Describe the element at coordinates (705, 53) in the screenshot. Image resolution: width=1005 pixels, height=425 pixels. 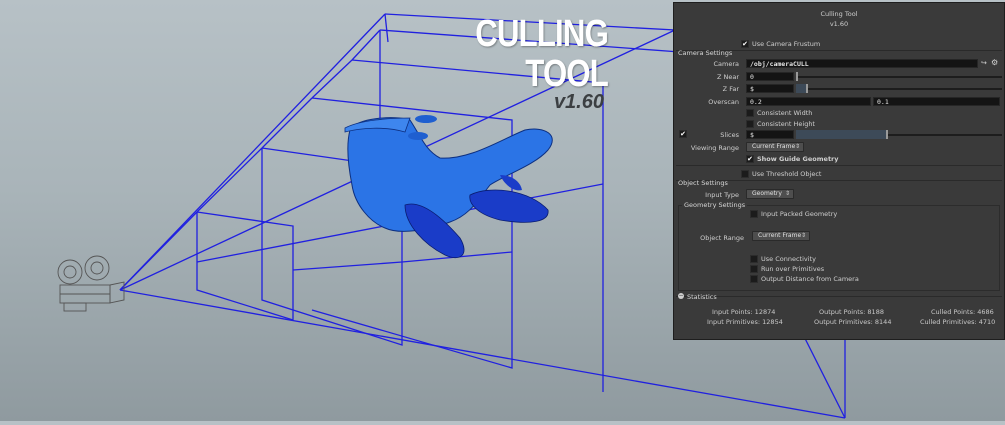
I see `camera-settings-header: Camera Settings` at that location.